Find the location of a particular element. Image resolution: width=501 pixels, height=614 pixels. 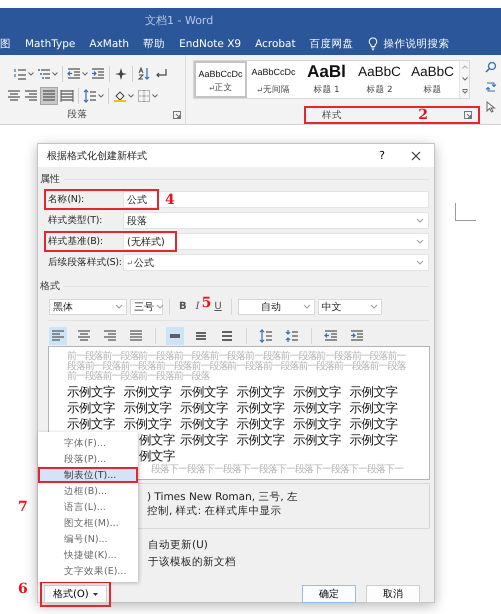

annotation-number: 6 is located at coordinates (23, 589).